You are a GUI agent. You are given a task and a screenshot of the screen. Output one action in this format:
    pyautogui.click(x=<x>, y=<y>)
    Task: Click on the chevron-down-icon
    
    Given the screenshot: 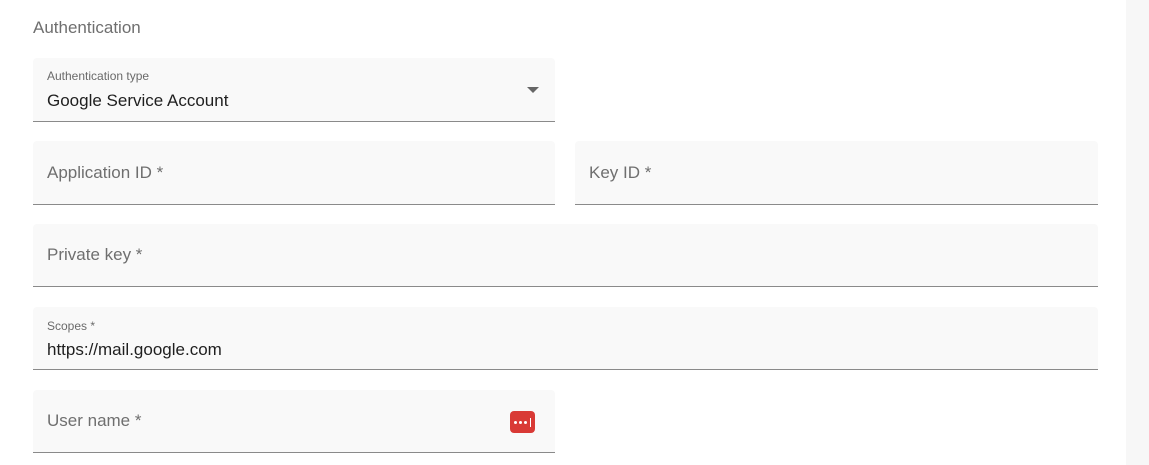 What is the action you would take?
    pyautogui.click(x=533, y=90)
    